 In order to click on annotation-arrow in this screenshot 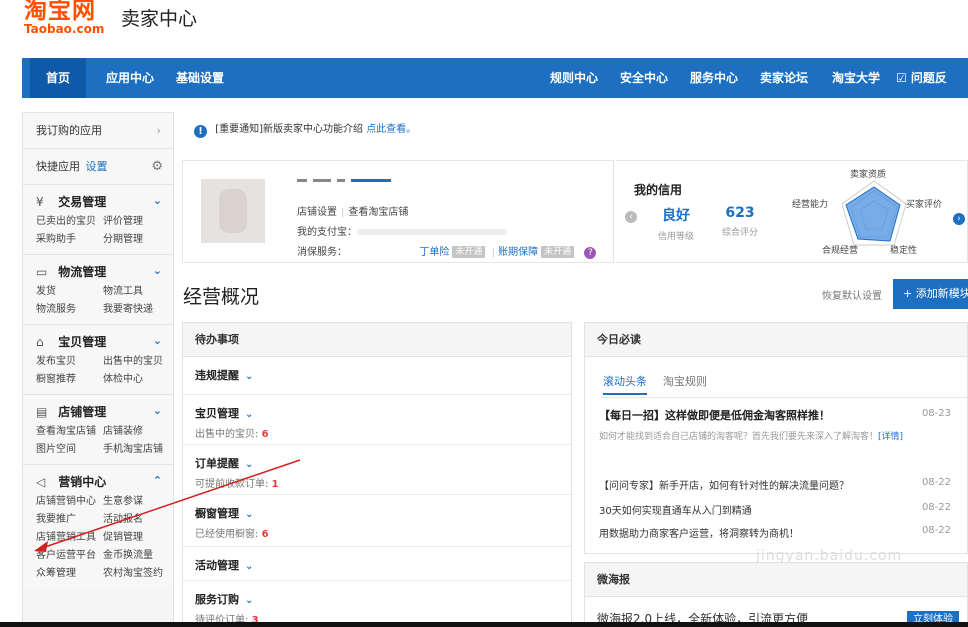, I will do `click(167, 505)`.